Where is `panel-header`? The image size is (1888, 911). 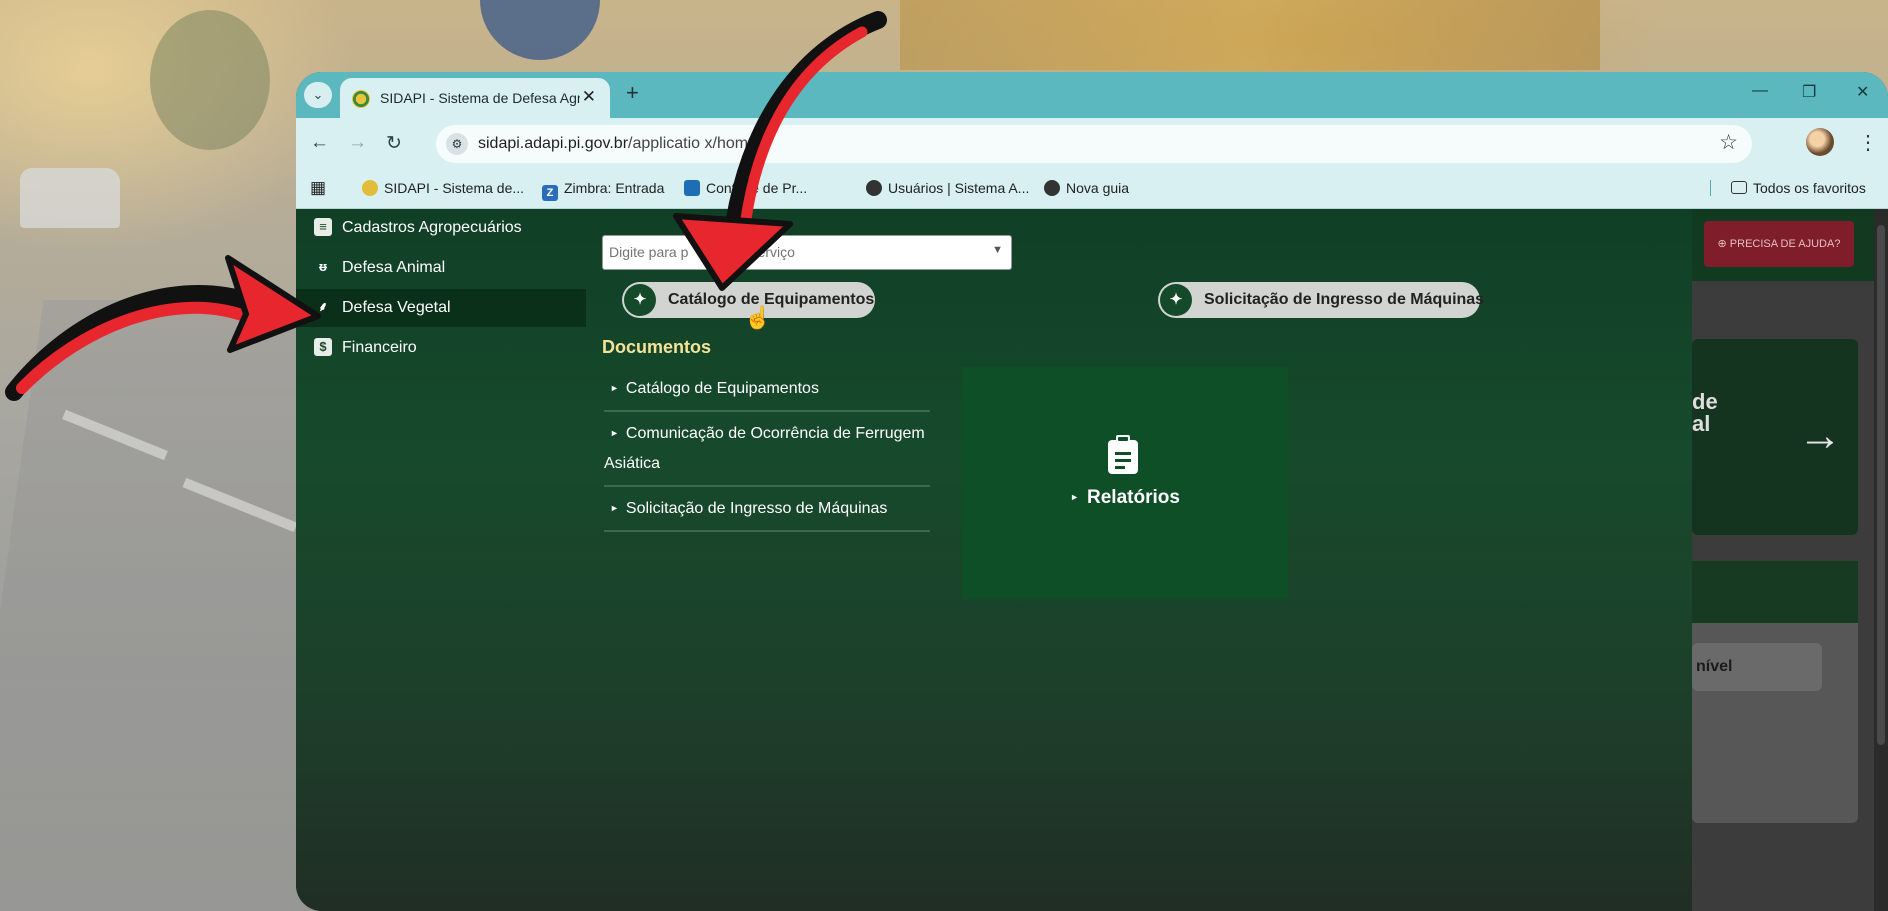
panel-header is located at coordinates (1775, 592).